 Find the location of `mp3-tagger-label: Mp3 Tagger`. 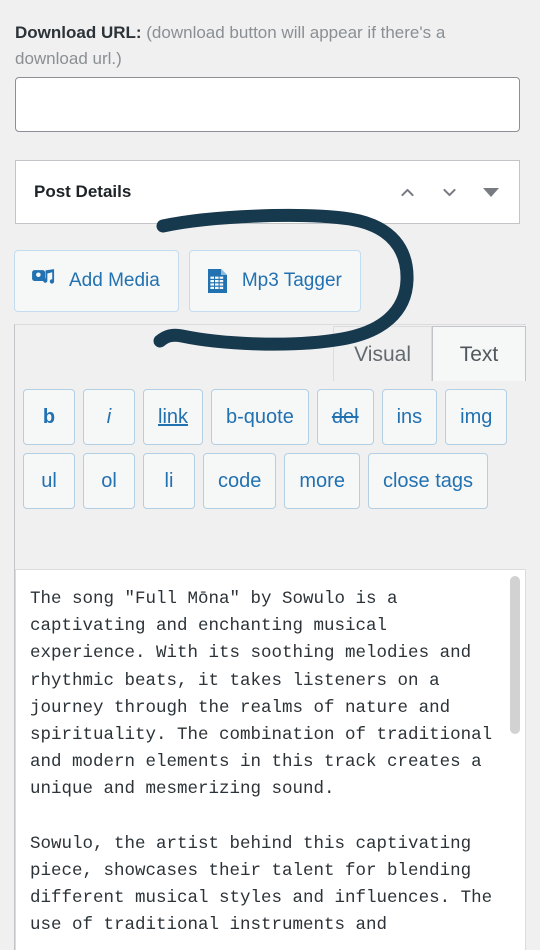

mp3-tagger-label: Mp3 Tagger is located at coordinates (291, 280).